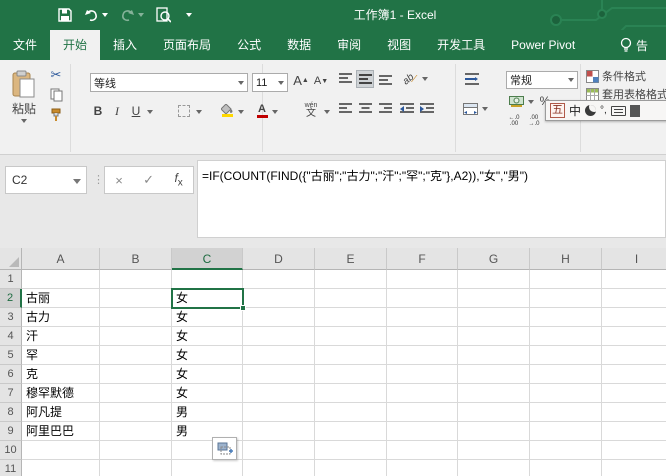 The height and width of the screenshot is (476, 666). I want to click on cell-A2: 古丽, so click(61, 298).